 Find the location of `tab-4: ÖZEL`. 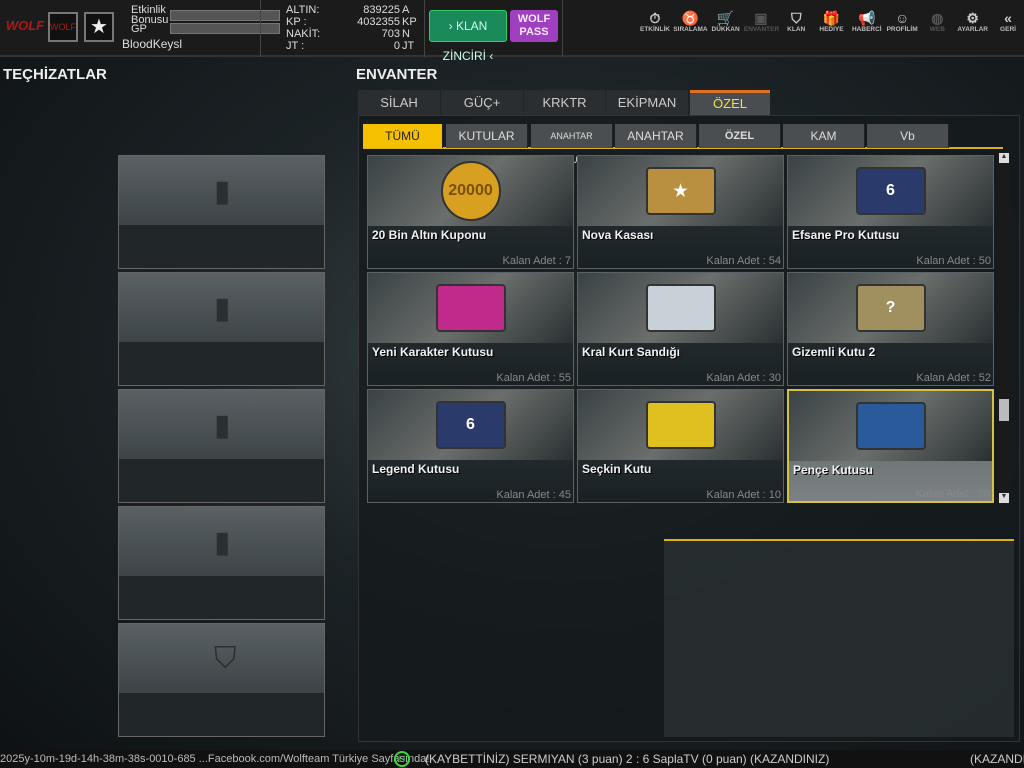

tab-4: ÖZEL is located at coordinates (730, 102).